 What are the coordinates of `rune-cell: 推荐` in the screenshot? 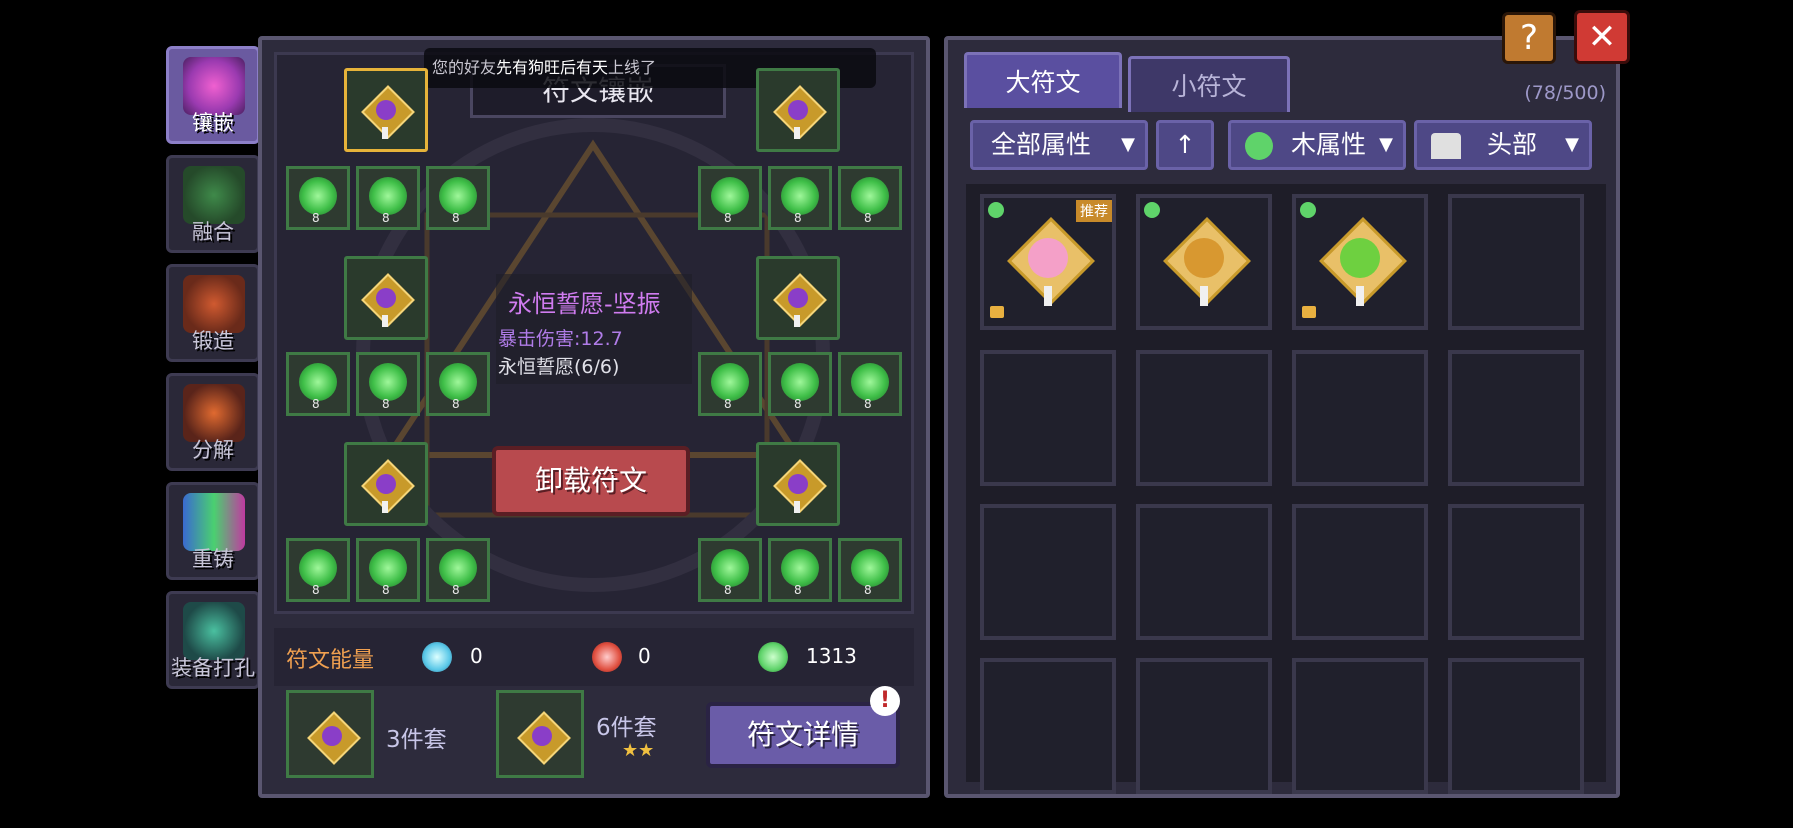 It's located at (1048, 262).